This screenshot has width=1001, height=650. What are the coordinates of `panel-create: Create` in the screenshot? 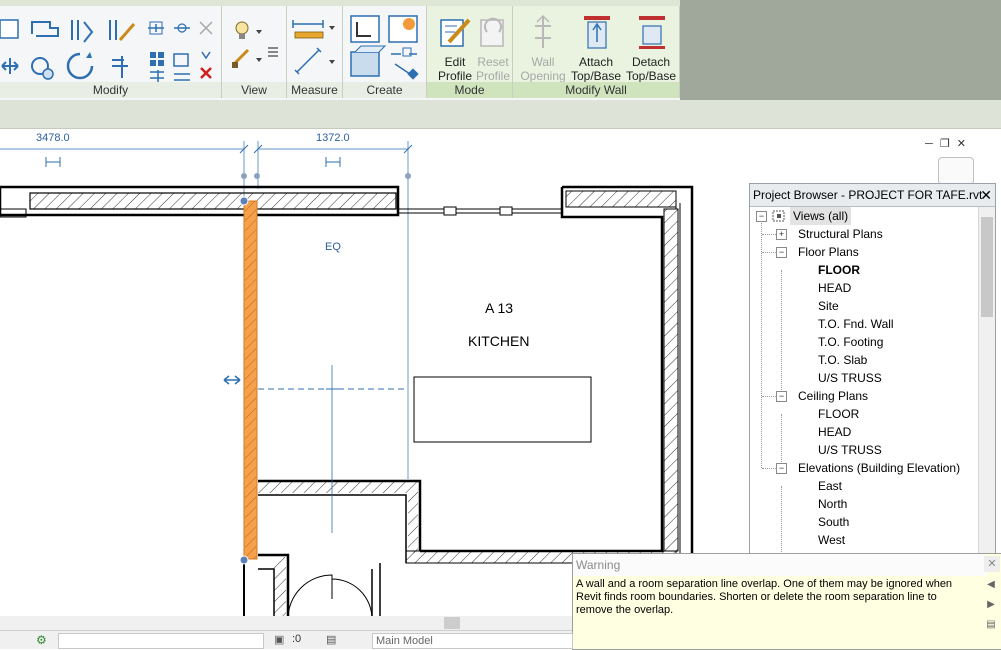 It's located at (385, 52).